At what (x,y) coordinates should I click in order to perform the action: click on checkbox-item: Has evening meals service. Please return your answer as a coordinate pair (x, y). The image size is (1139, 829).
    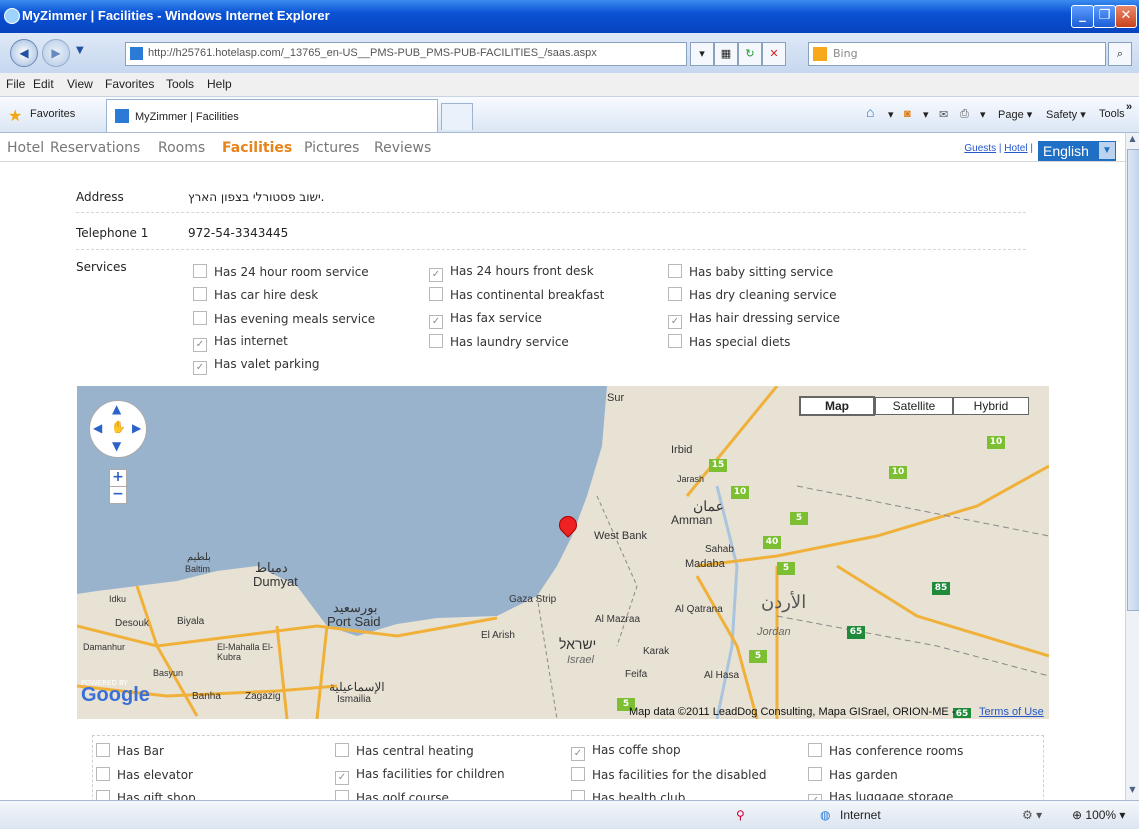
    Looking at the image, I should click on (284, 318).